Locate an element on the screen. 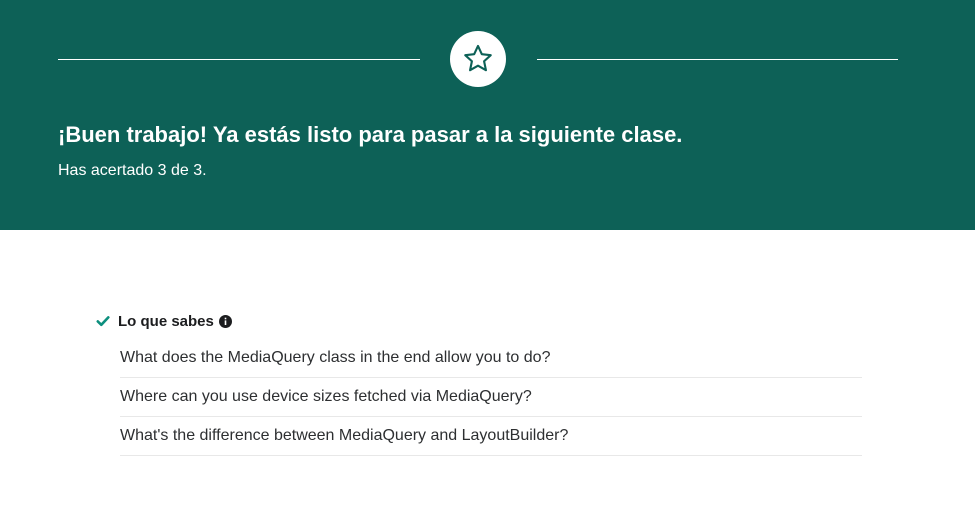 This screenshot has height=512, width=975. score-text: Has acertado 3 de 3. is located at coordinates (132, 170).